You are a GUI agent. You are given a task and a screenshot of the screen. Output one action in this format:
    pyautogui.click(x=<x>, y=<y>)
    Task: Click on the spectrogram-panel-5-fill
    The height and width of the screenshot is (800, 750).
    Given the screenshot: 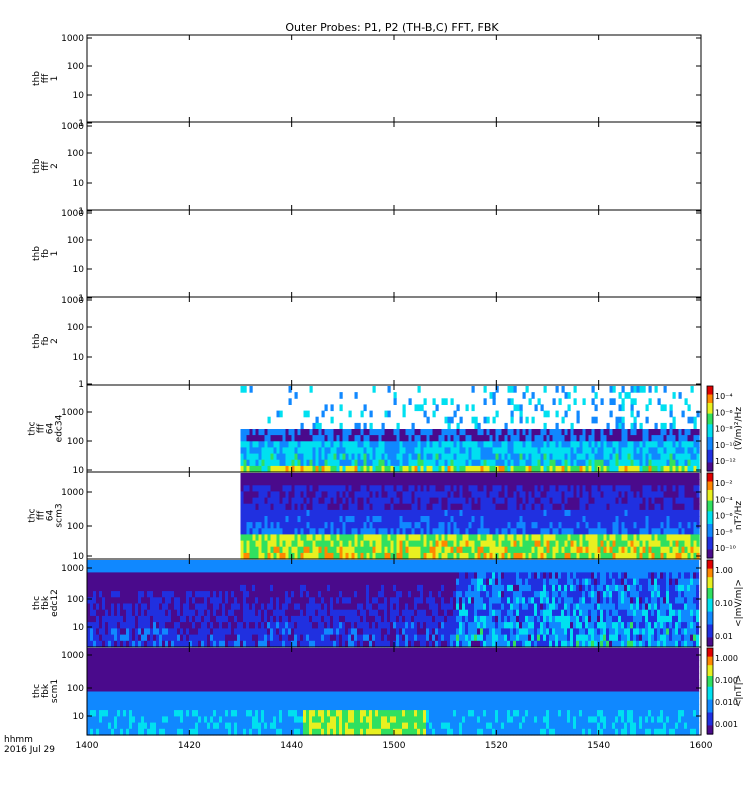 What is the action you would take?
    pyautogui.click(x=470, y=429)
    